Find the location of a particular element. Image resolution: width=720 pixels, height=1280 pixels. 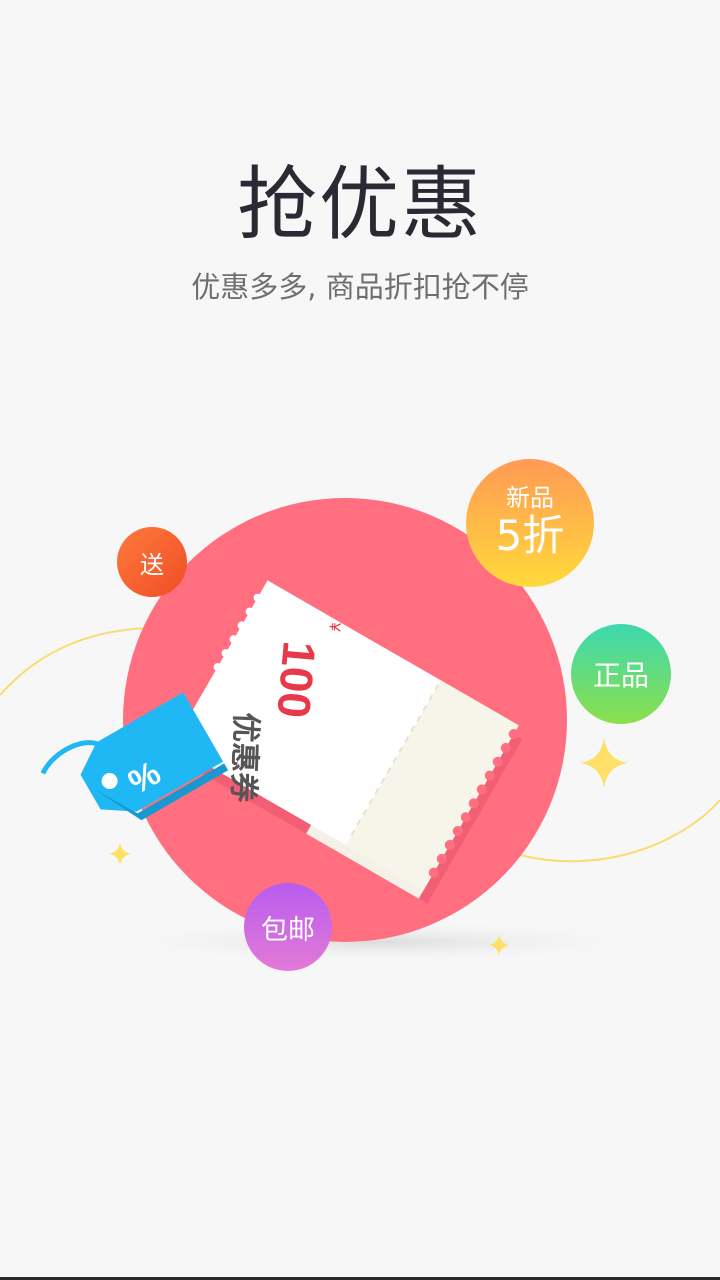

decor-curve-right is located at coordinates (619, 831).